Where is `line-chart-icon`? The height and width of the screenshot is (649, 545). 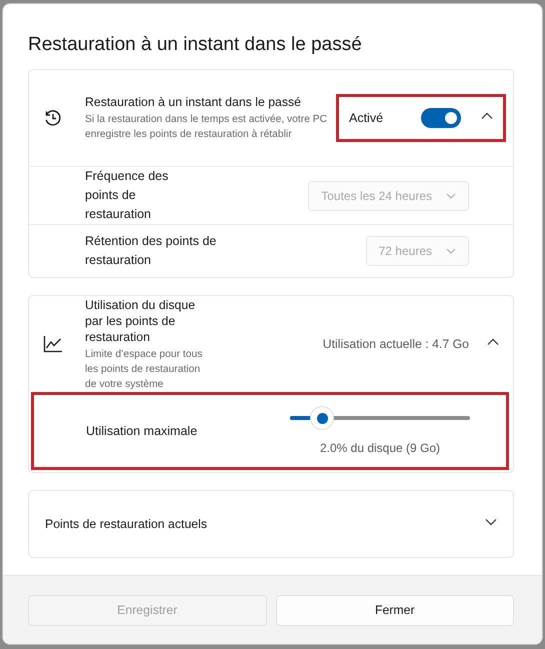 line-chart-icon is located at coordinates (53, 344).